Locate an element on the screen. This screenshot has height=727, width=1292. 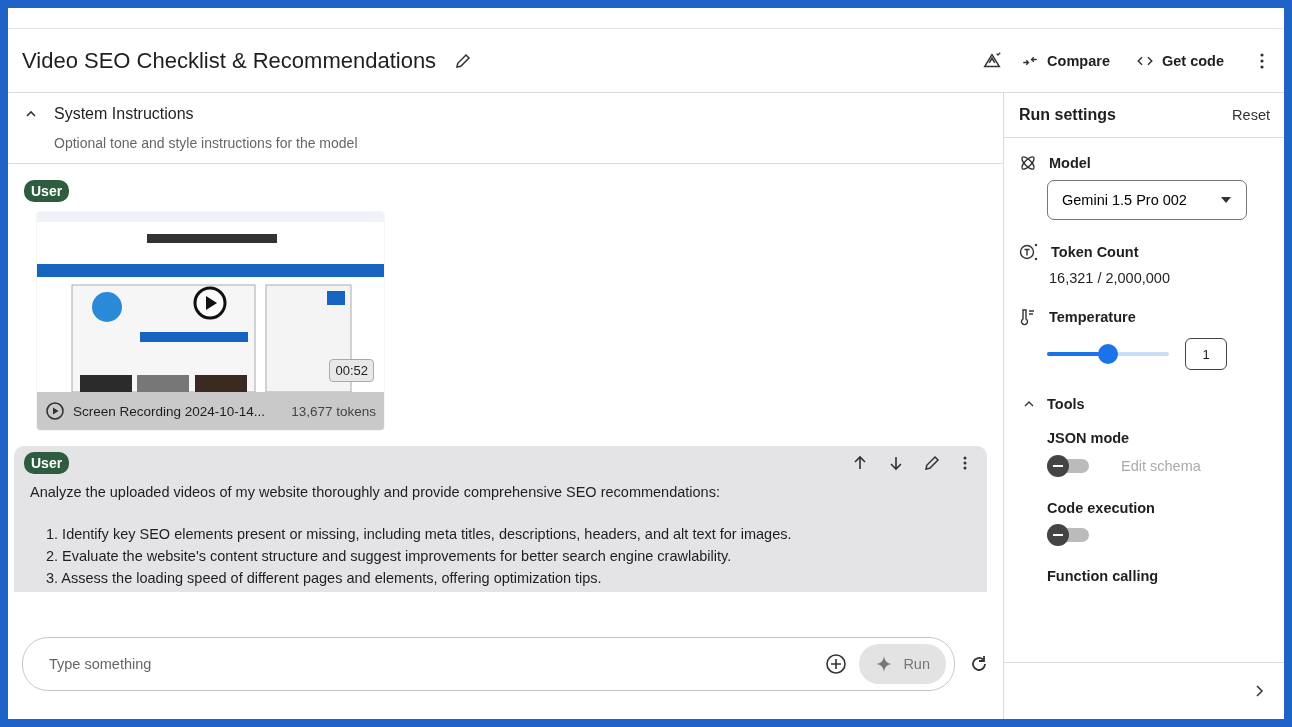
arrow-down-icon is located at coordinates (896, 463).